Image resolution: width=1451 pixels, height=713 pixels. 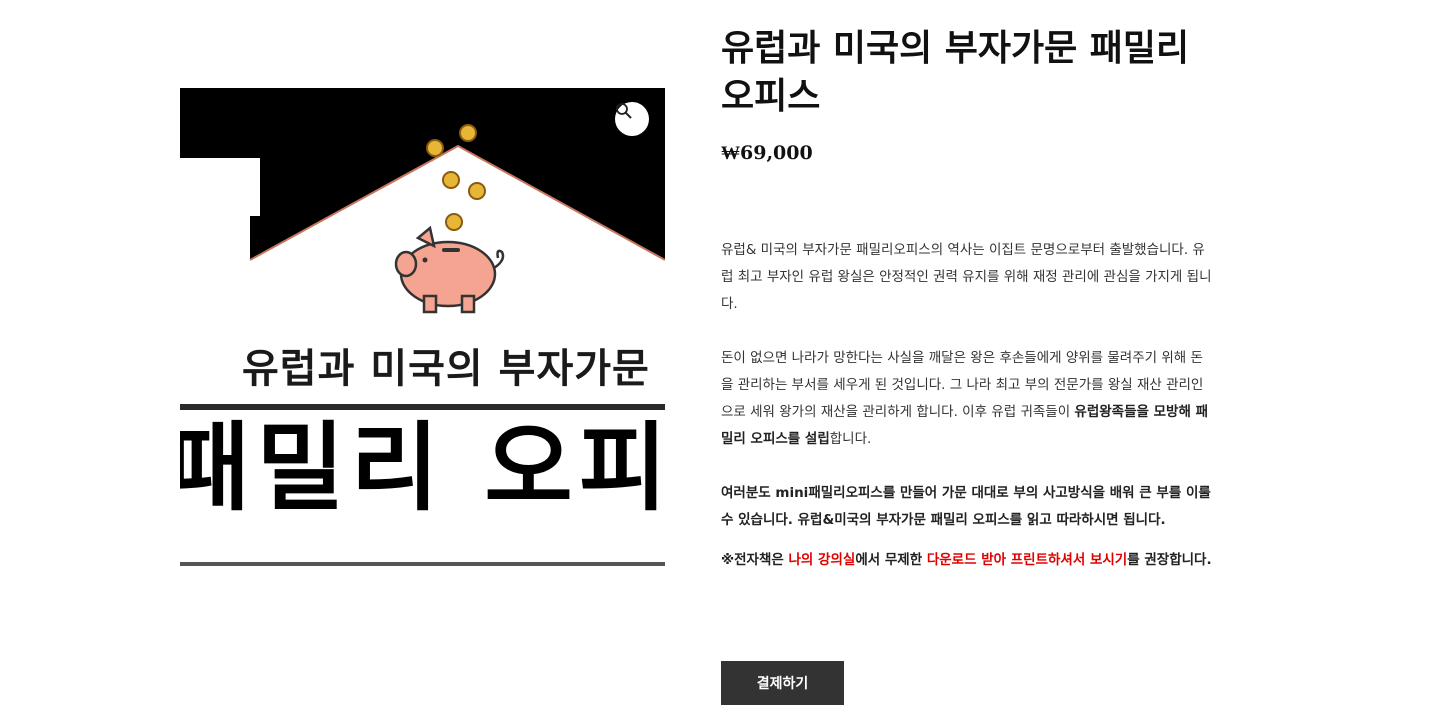 What do you see at coordinates (822, 560) in the screenshot?
I see `my-classroom-link: 나의 강의실` at bounding box center [822, 560].